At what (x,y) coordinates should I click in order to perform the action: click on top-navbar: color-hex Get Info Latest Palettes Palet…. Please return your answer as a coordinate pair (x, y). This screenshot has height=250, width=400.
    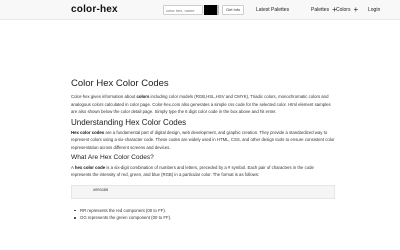
    Looking at the image, I should click on (200, 10).